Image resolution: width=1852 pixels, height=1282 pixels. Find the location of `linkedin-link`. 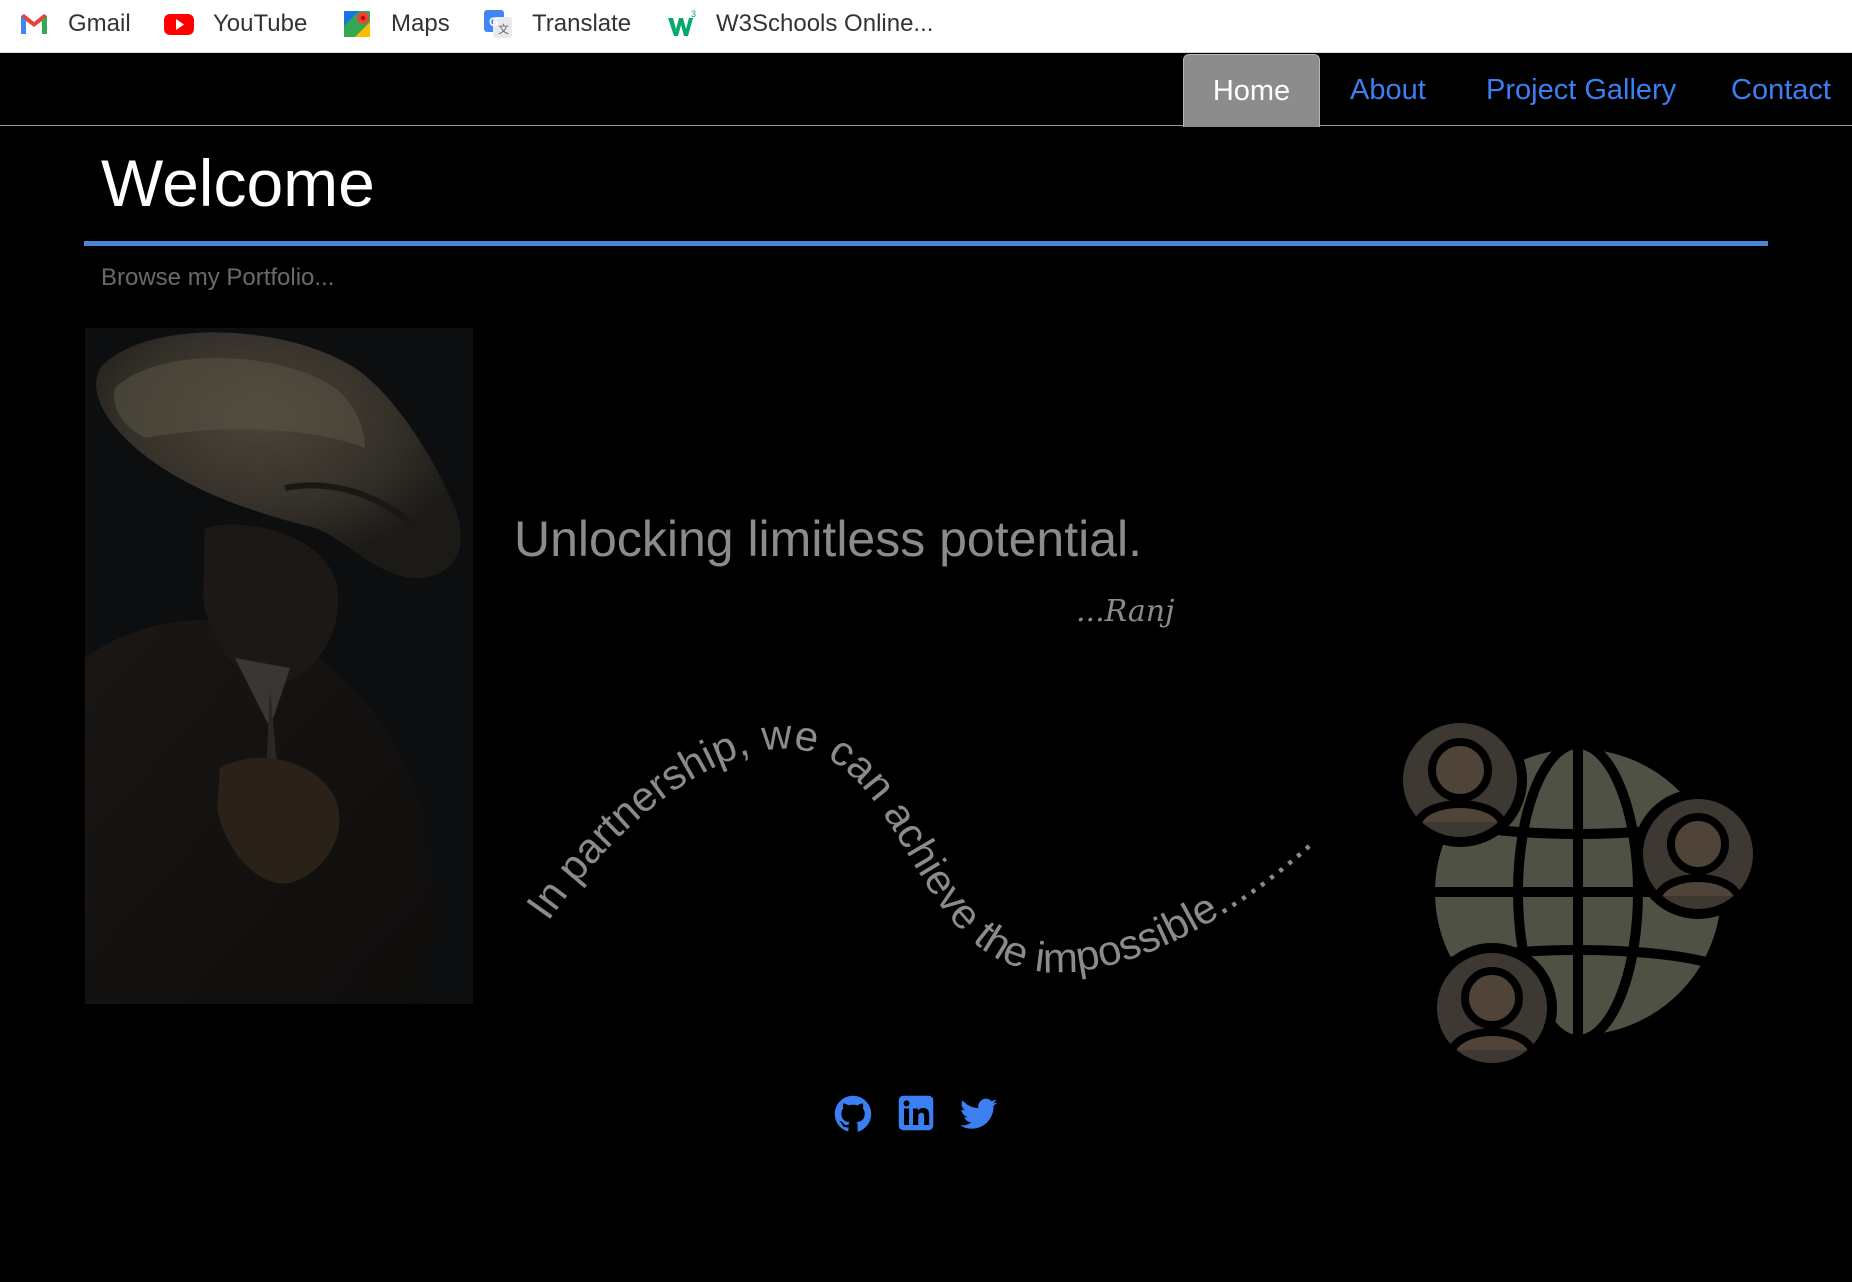

linkedin-link is located at coordinates (917, 1114).